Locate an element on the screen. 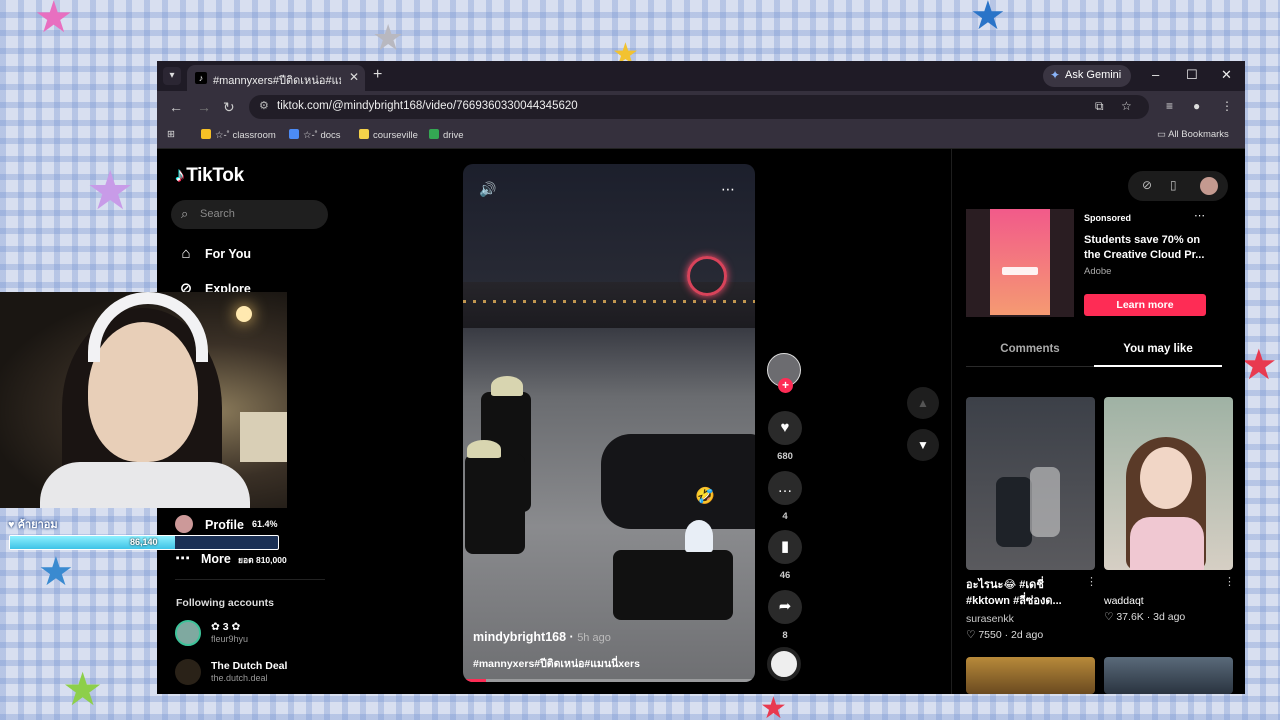  account-handle: the.dutch.deal is located at coordinates (239, 678).